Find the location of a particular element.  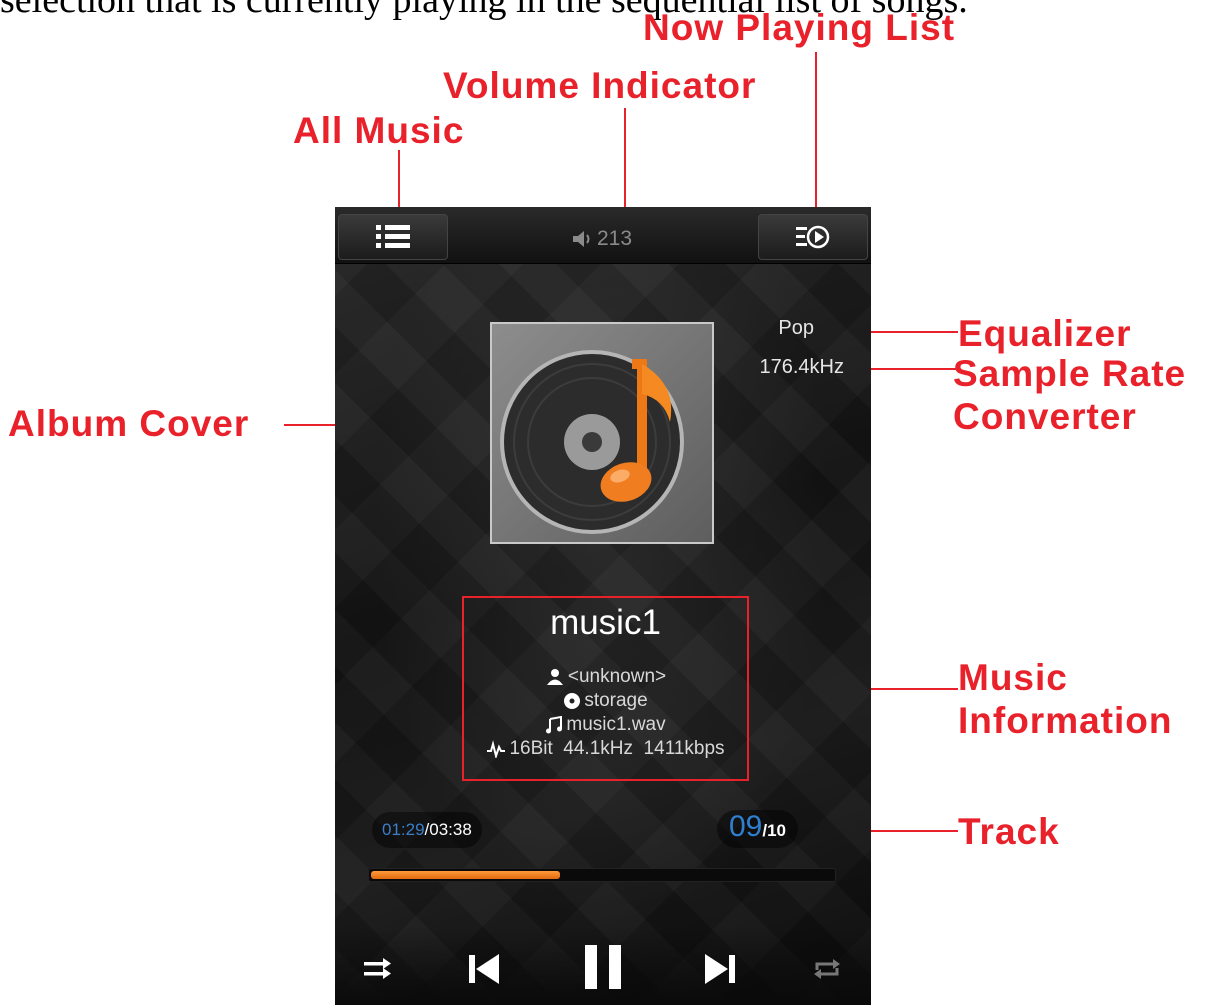

artist-row: <unknown> is located at coordinates (605, 677).